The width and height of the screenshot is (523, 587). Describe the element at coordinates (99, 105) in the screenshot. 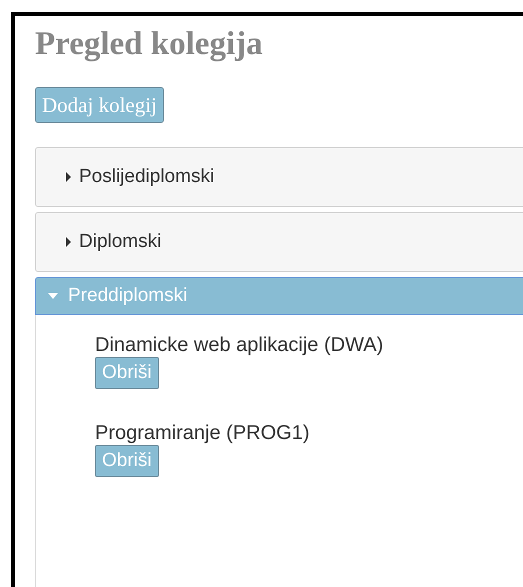

I see `add-course-button: Dodaj kolegij` at that location.